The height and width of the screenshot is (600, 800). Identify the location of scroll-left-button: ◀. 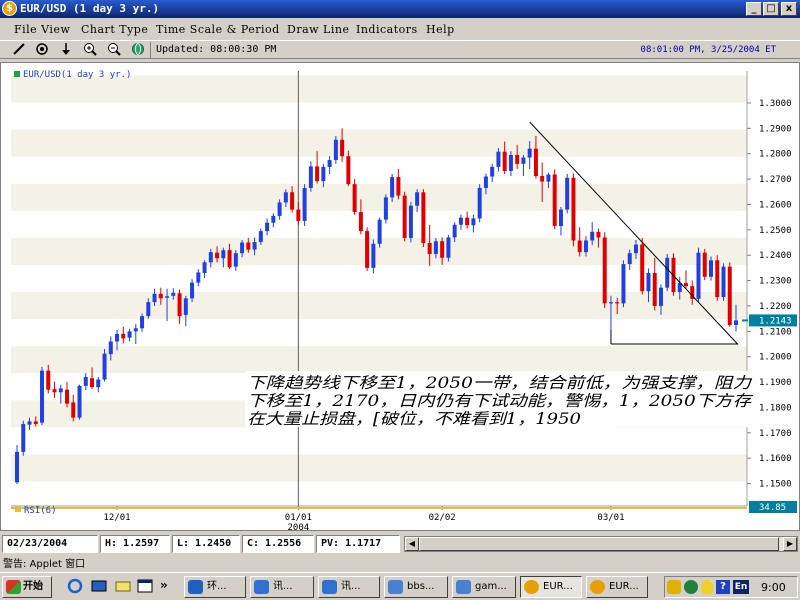
(412, 544).